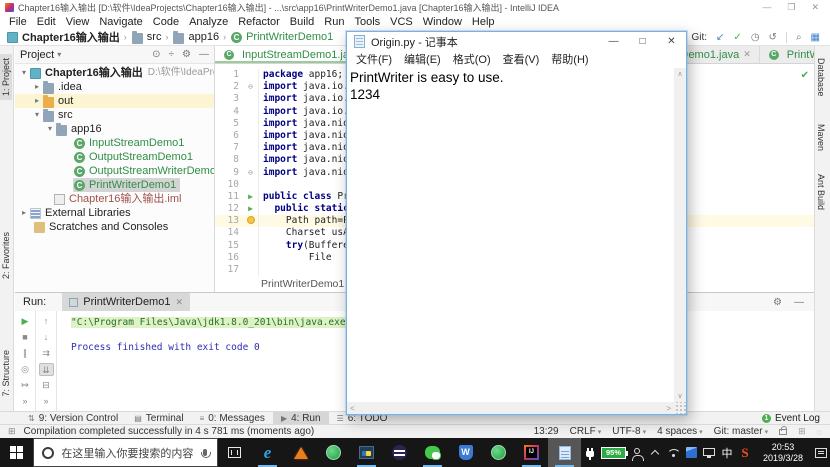 The width and height of the screenshot is (830, 467). What do you see at coordinates (179, 302) in the screenshot?
I see `close-run-tab-icon: ✕` at bounding box center [179, 302].